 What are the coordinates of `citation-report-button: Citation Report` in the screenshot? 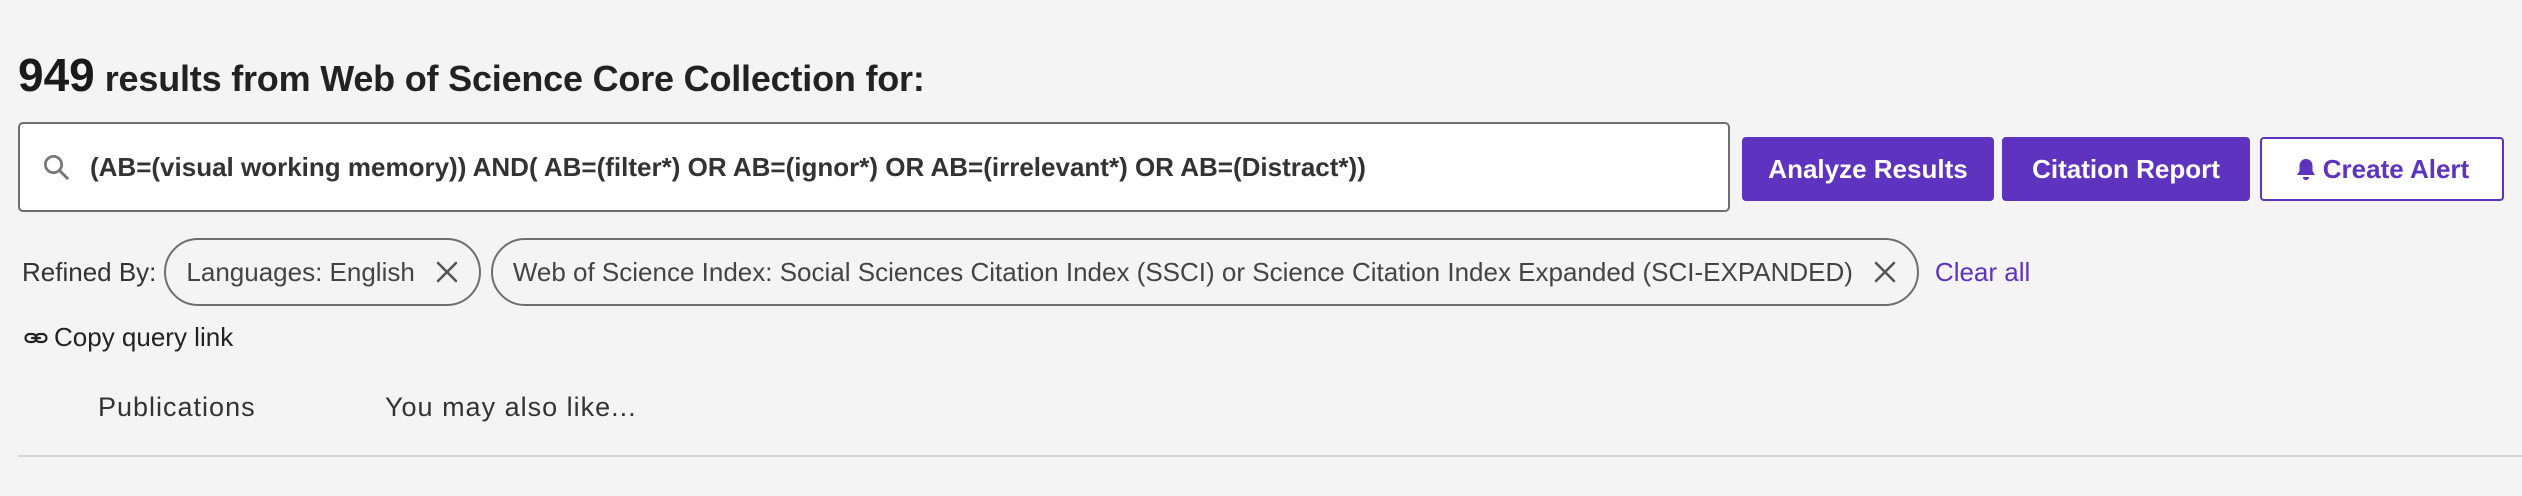 It's located at (2126, 169).